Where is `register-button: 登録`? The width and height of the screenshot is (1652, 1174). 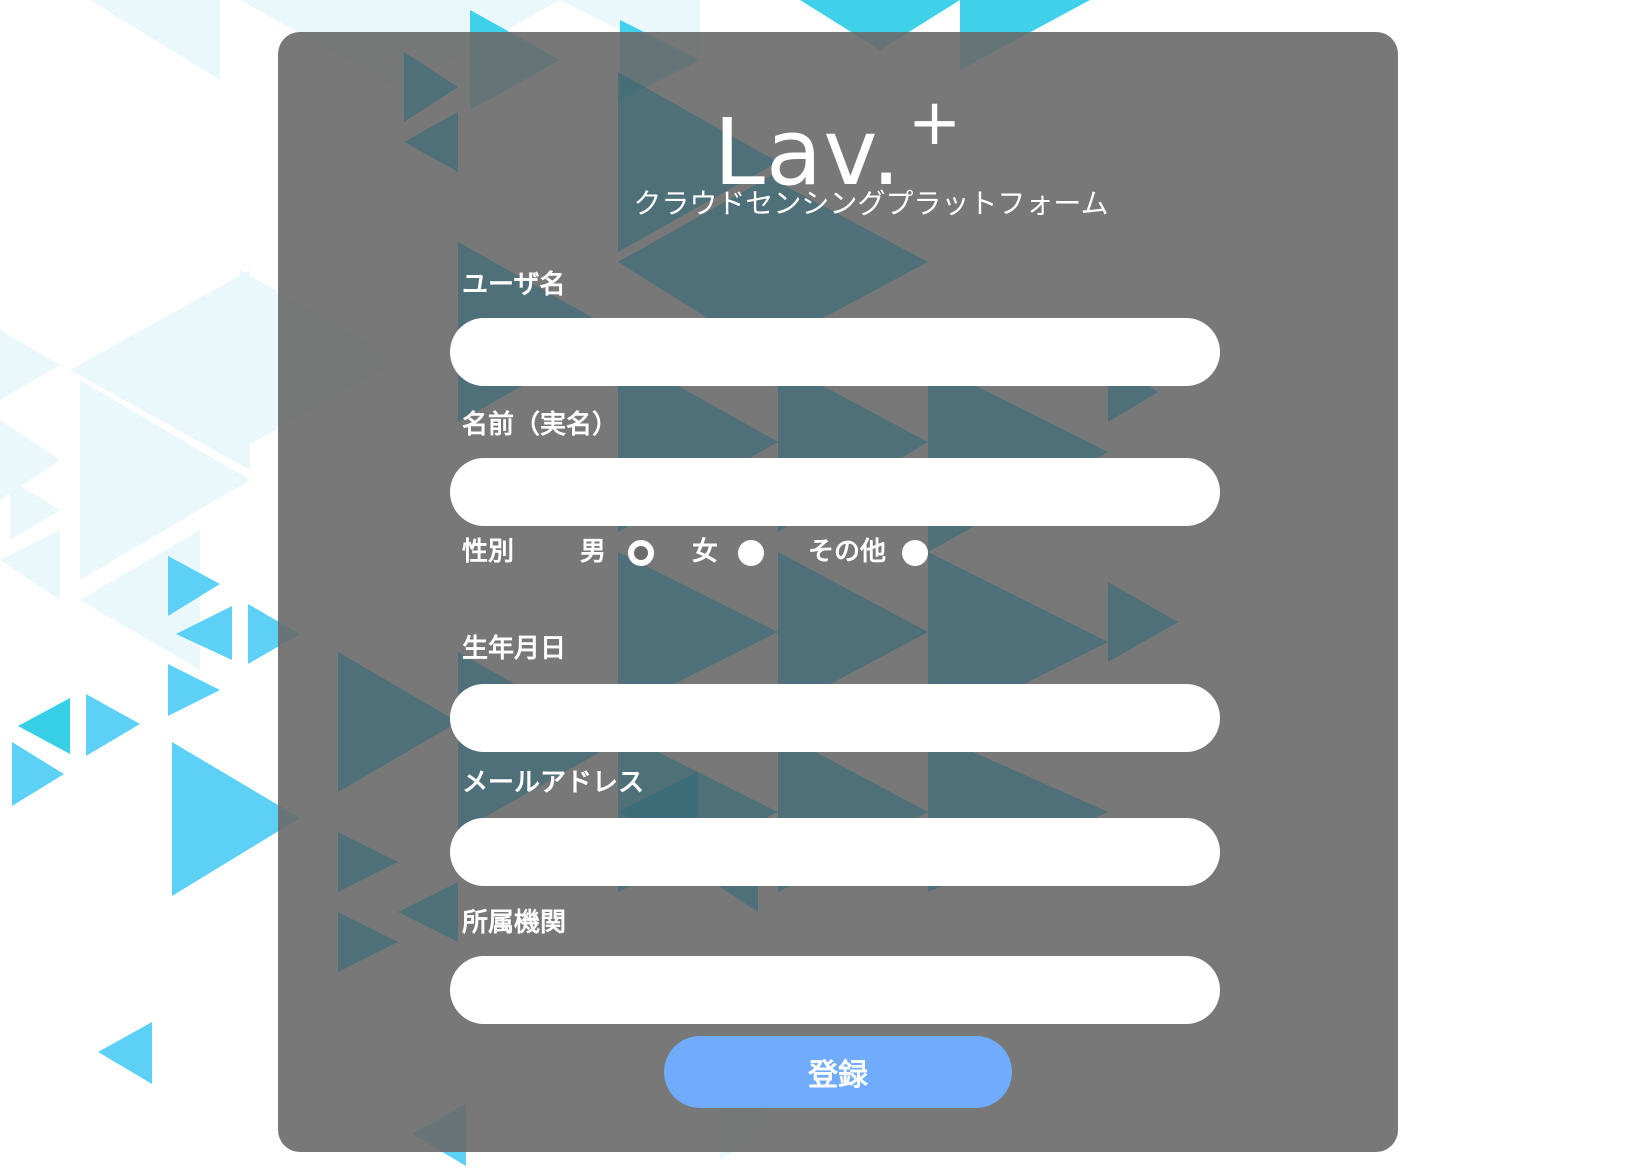
register-button: 登録 is located at coordinates (838, 1072).